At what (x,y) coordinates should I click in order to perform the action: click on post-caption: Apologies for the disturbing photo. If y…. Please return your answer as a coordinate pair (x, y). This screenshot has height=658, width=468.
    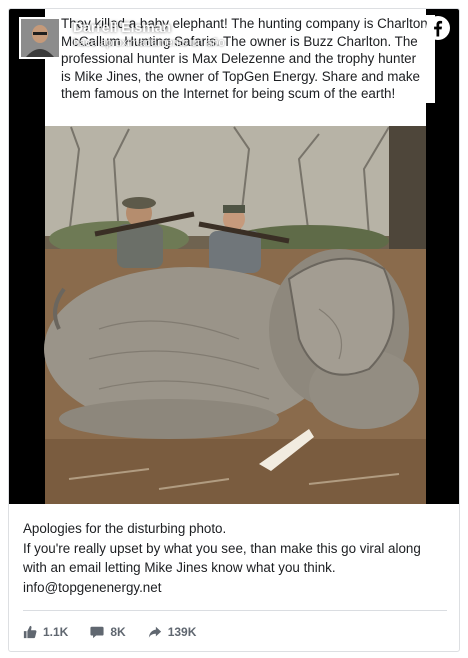
    Looking at the image, I should click on (237, 558).